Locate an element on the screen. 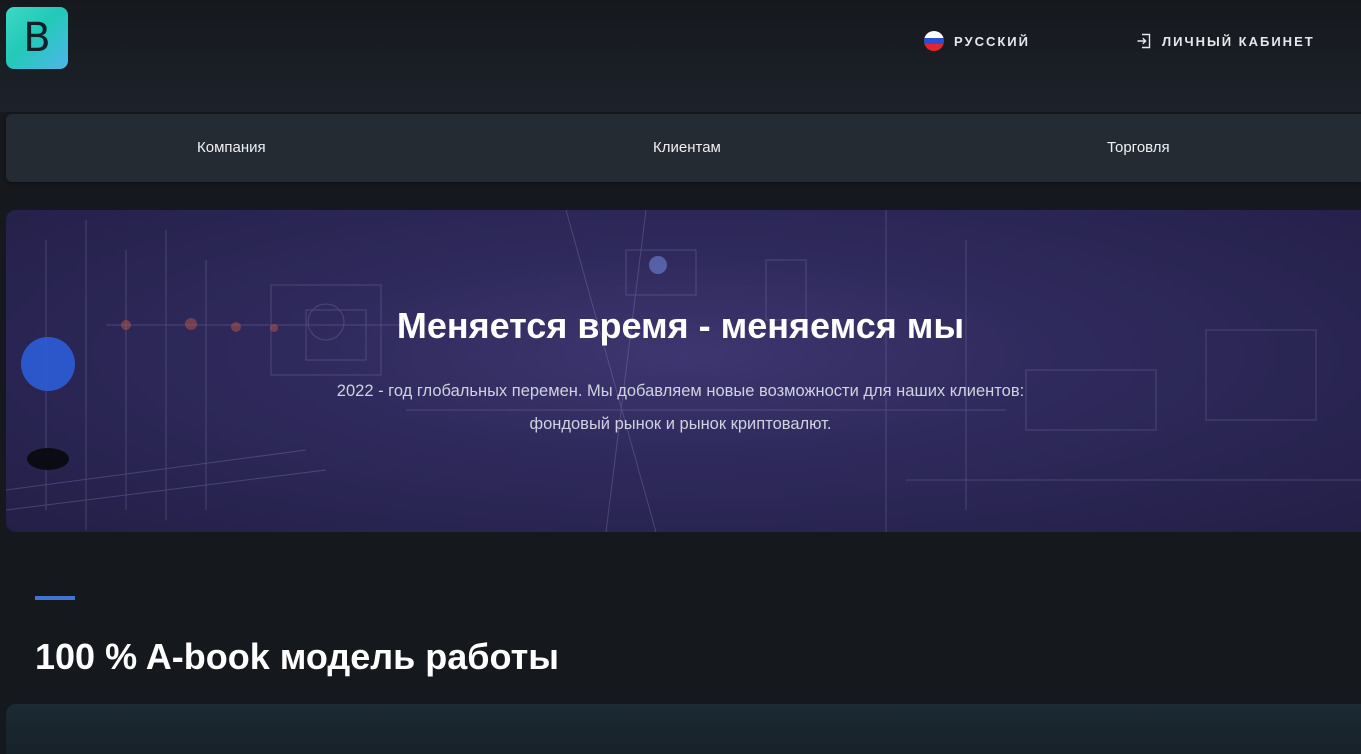 Image resolution: width=1361 pixels, height=754 pixels. language-label: РУССКИЙ is located at coordinates (992, 41).